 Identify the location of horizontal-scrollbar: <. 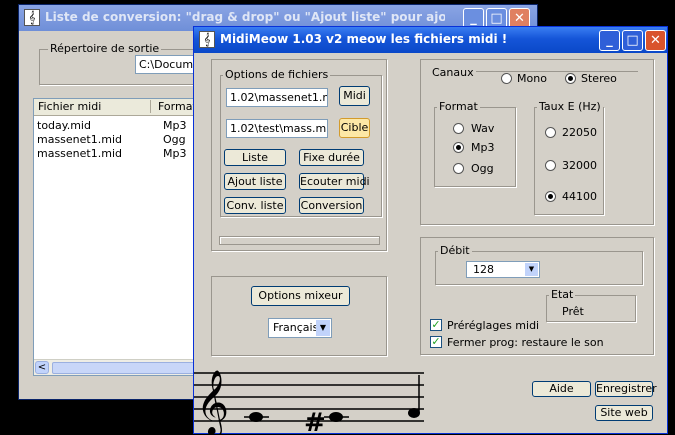
(118, 367).